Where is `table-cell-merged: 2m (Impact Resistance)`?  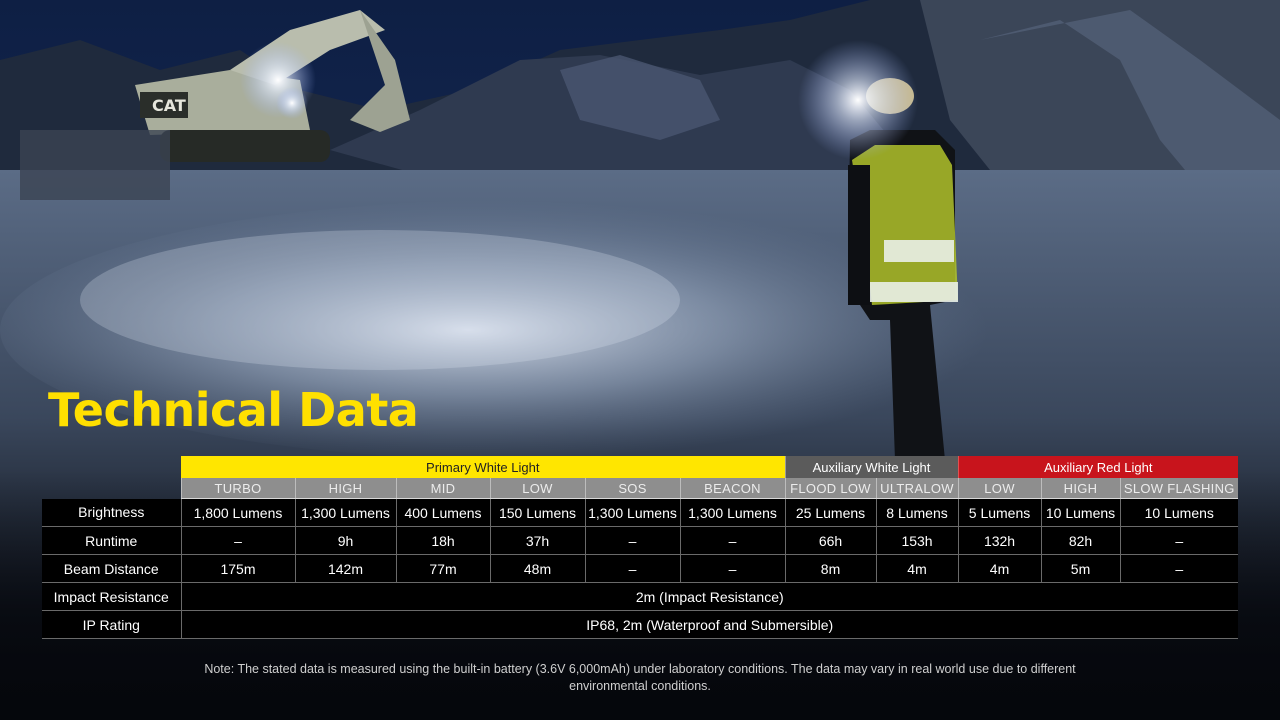 table-cell-merged: 2m (Impact Resistance) is located at coordinates (709, 596).